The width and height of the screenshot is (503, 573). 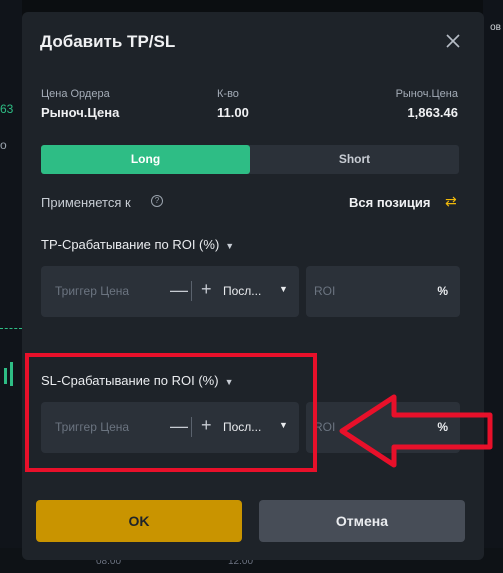 What do you see at coordinates (230, 246) in the screenshot?
I see `chevron-down-icon: ▼` at bounding box center [230, 246].